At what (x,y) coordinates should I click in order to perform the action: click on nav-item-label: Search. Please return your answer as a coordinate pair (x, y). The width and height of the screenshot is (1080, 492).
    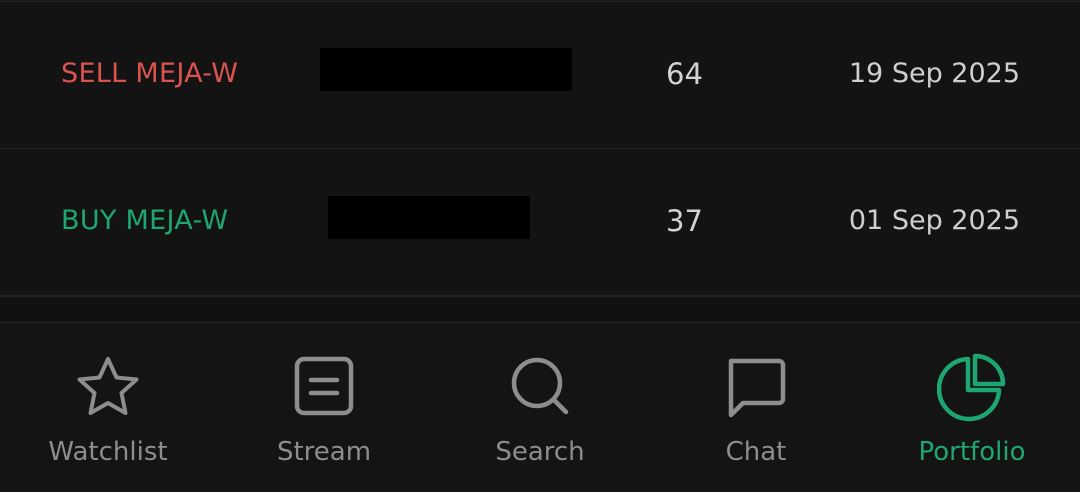
    Looking at the image, I should click on (540, 452).